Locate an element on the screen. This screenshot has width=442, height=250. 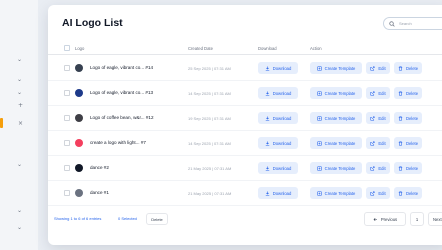
close-icon: × is located at coordinates (20, 124).